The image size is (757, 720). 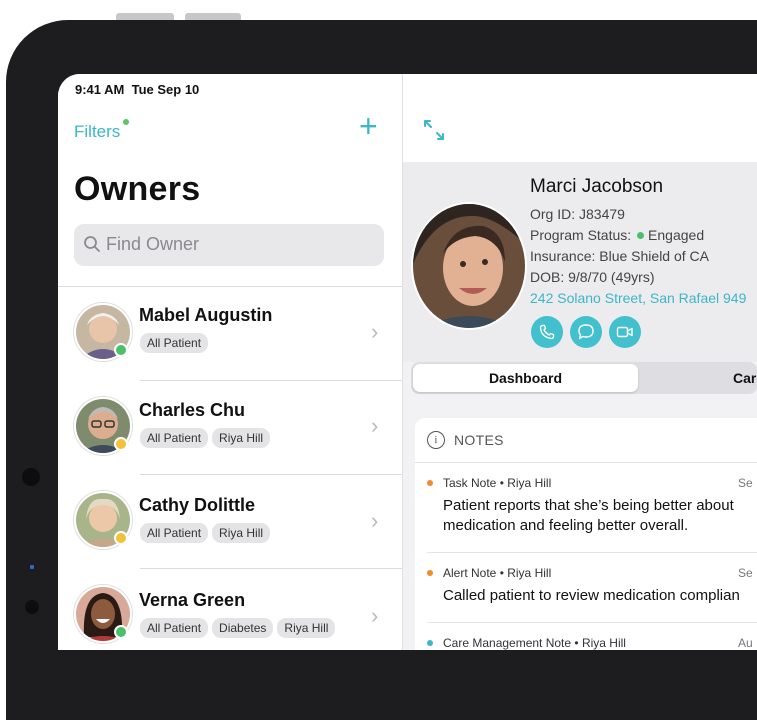 I want to click on notes-header: i NOTES, so click(x=465, y=440).